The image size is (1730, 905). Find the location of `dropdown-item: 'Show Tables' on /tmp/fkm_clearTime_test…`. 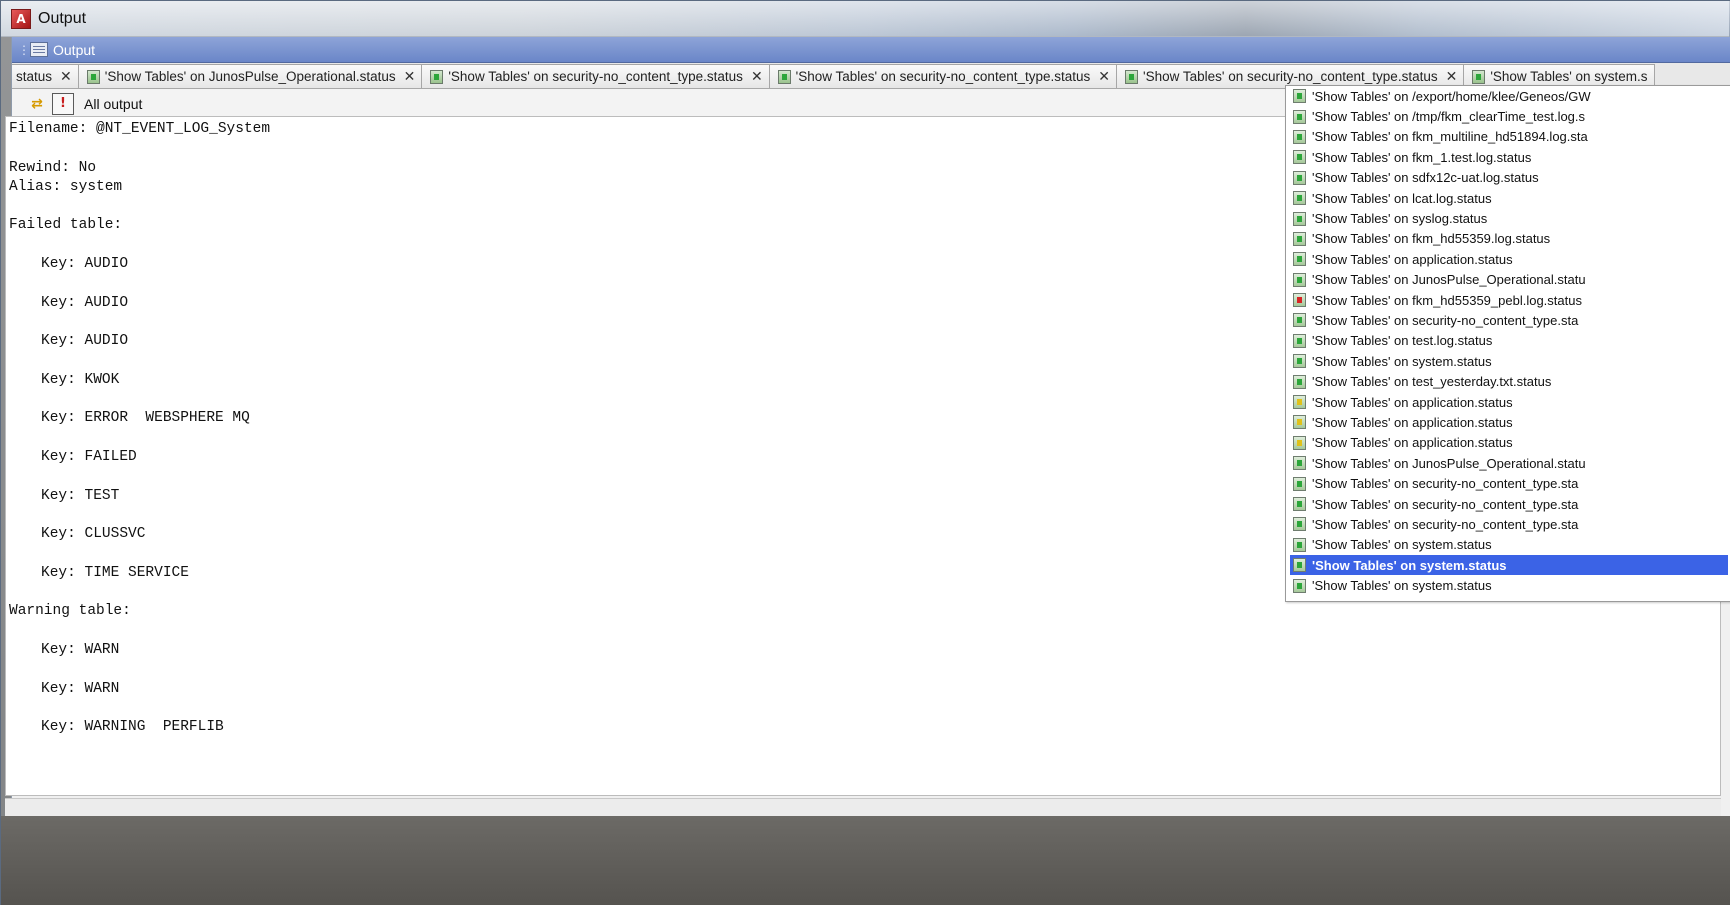

dropdown-item: 'Show Tables' on /tmp/fkm_clearTime_test… is located at coordinates (1508, 116).